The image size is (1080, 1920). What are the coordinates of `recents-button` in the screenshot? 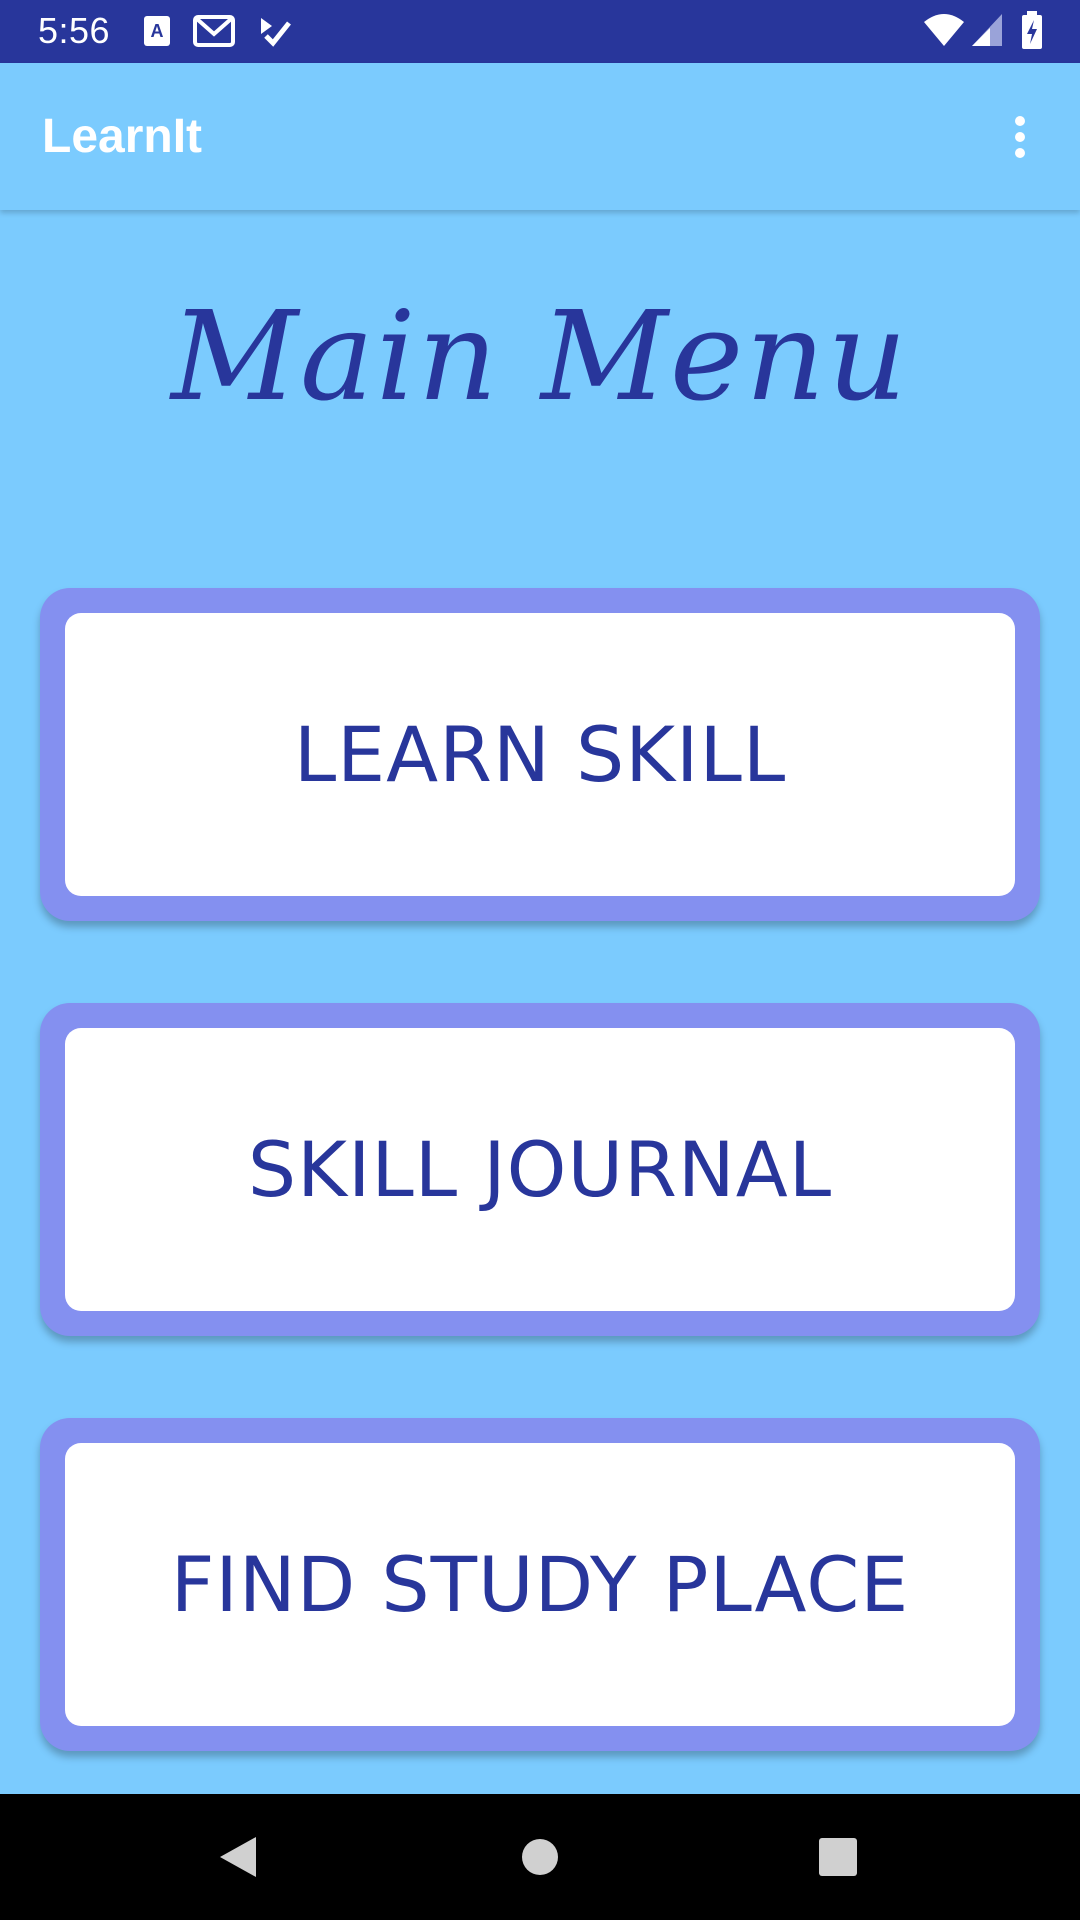 It's located at (838, 1857).